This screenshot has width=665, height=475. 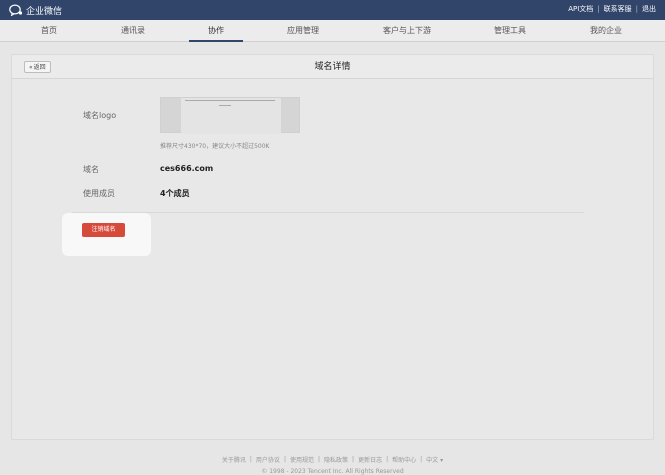 I want to click on nav-collaboration: 协作, so click(x=216, y=31).